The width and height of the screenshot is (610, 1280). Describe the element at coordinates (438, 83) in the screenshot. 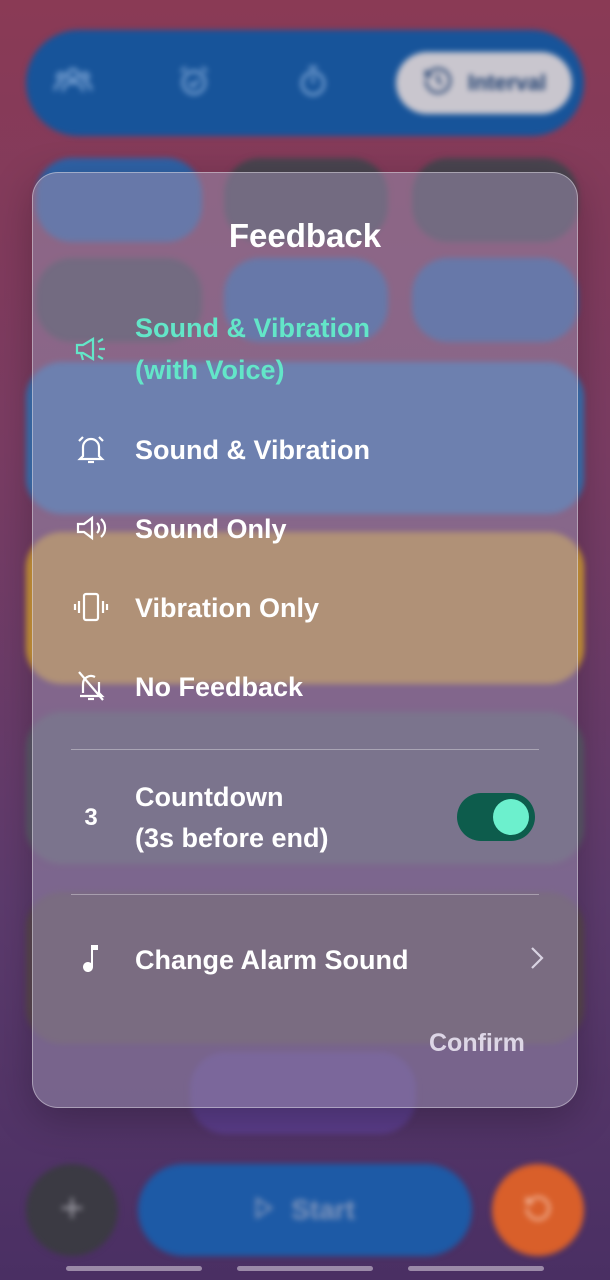

I see `interval-icon` at that location.